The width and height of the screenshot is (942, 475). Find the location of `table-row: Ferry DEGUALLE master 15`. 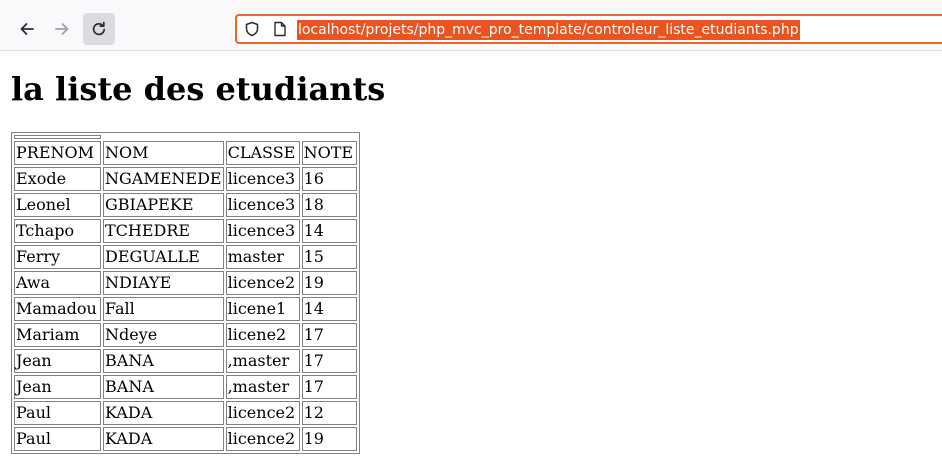

table-row: Ferry DEGUALLE master 15 is located at coordinates (185, 257).